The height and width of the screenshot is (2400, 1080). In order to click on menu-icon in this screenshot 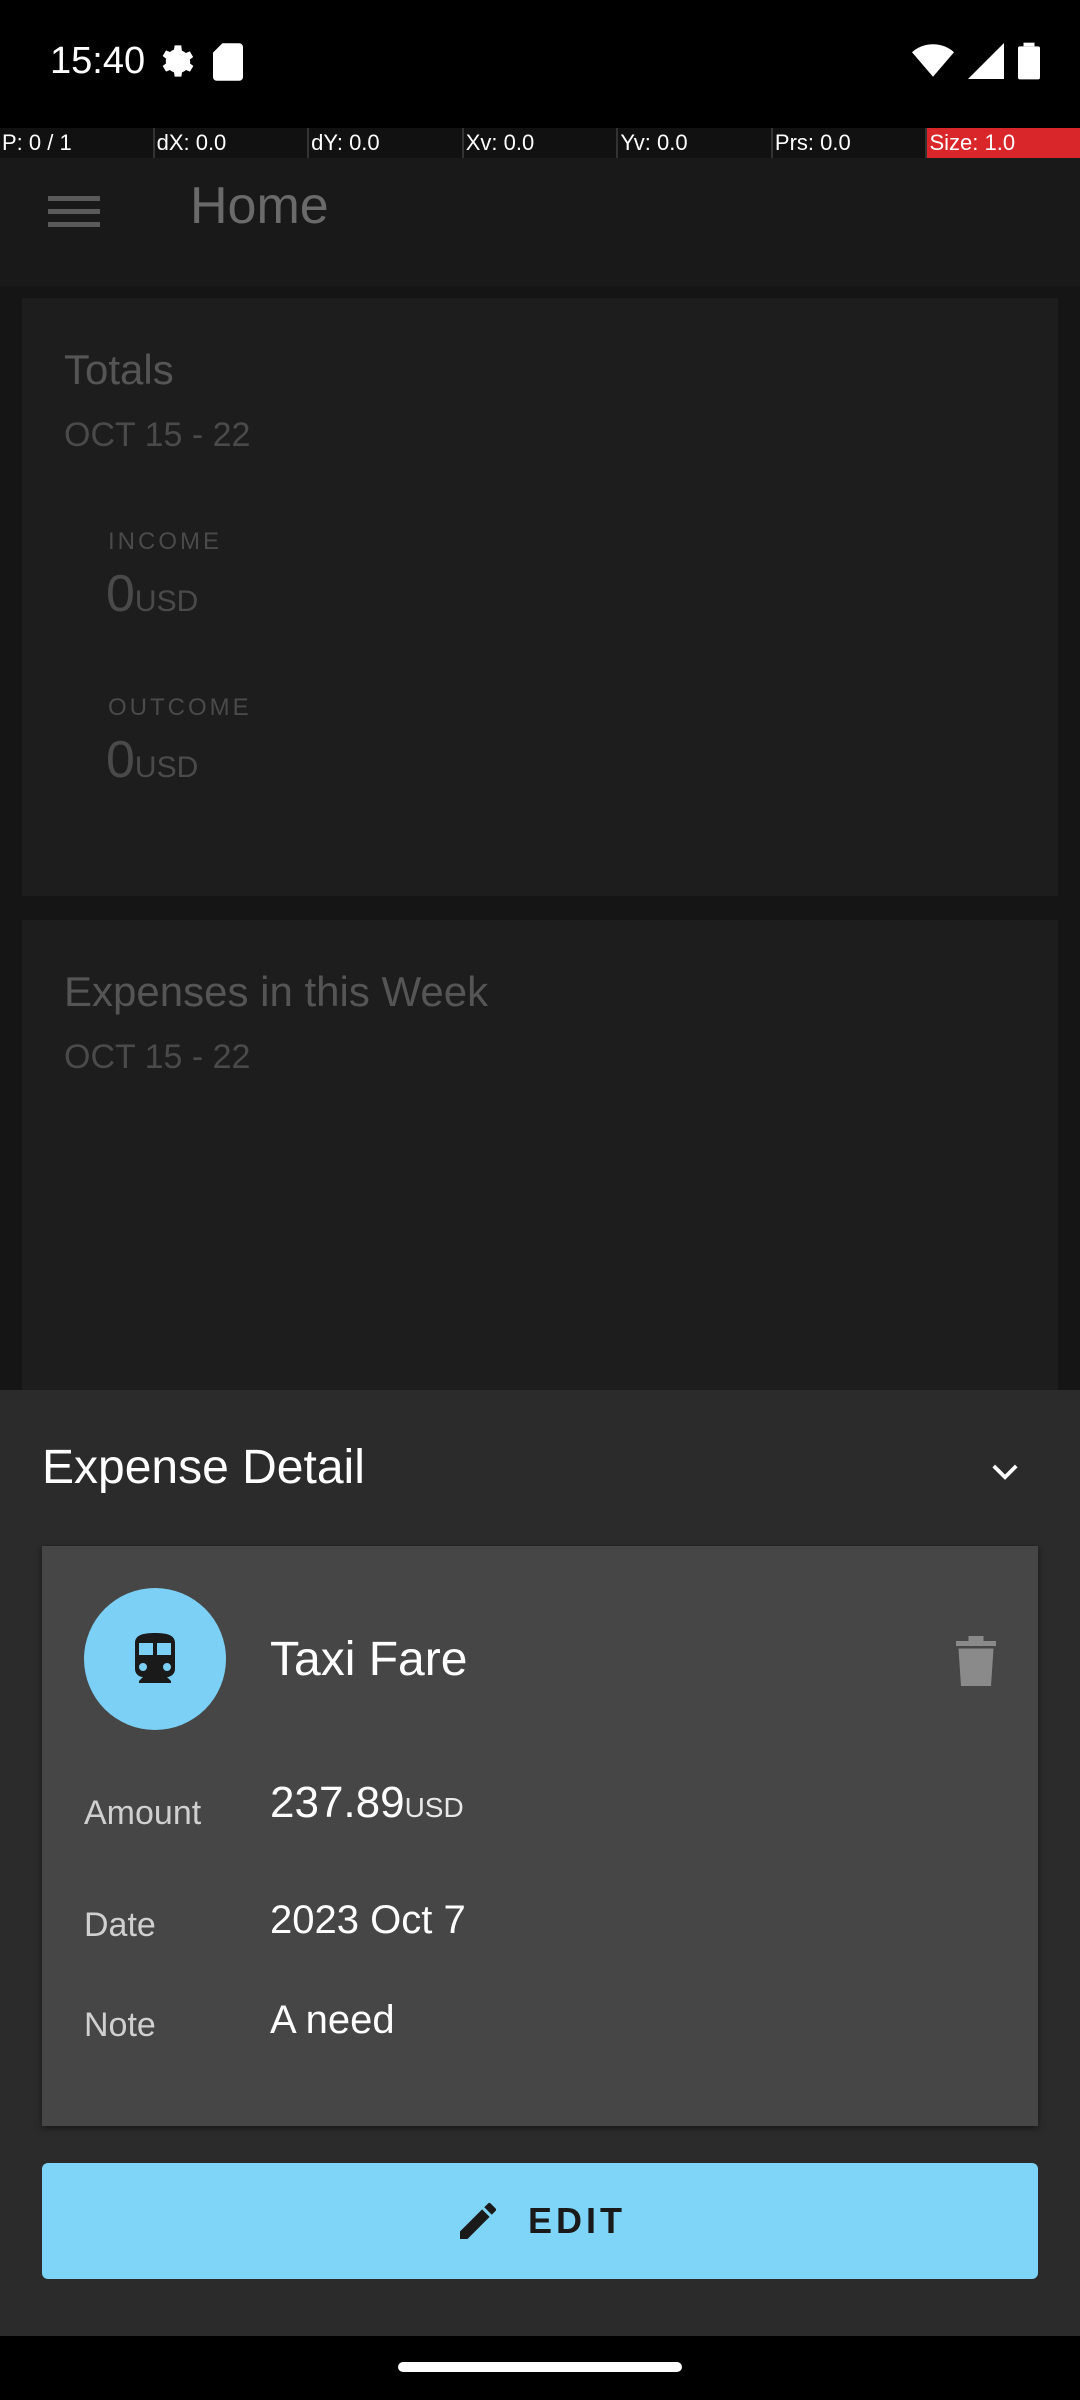, I will do `click(74, 214)`.